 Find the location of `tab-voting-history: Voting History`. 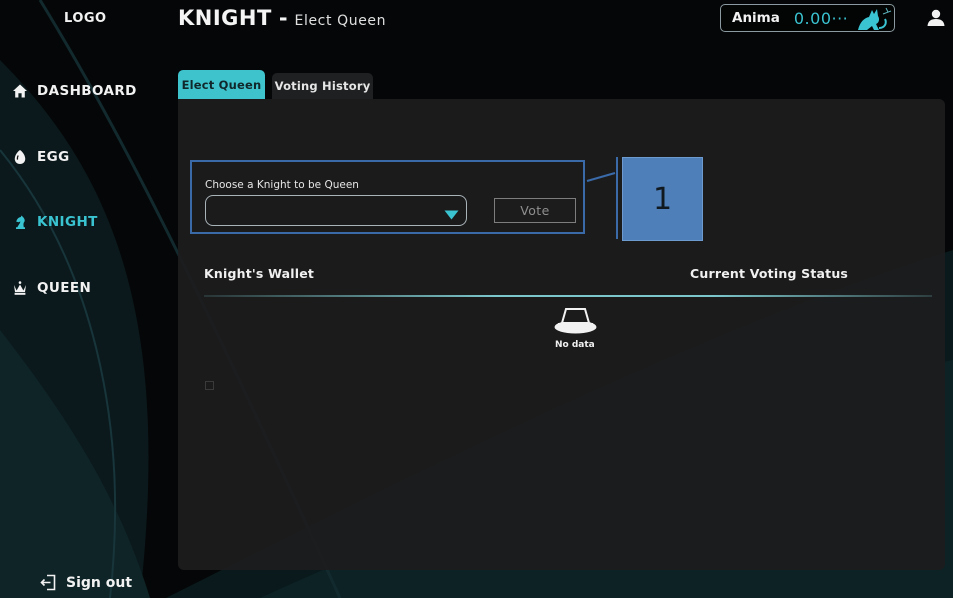

tab-voting-history: Voting History is located at coordinates (322, 86).